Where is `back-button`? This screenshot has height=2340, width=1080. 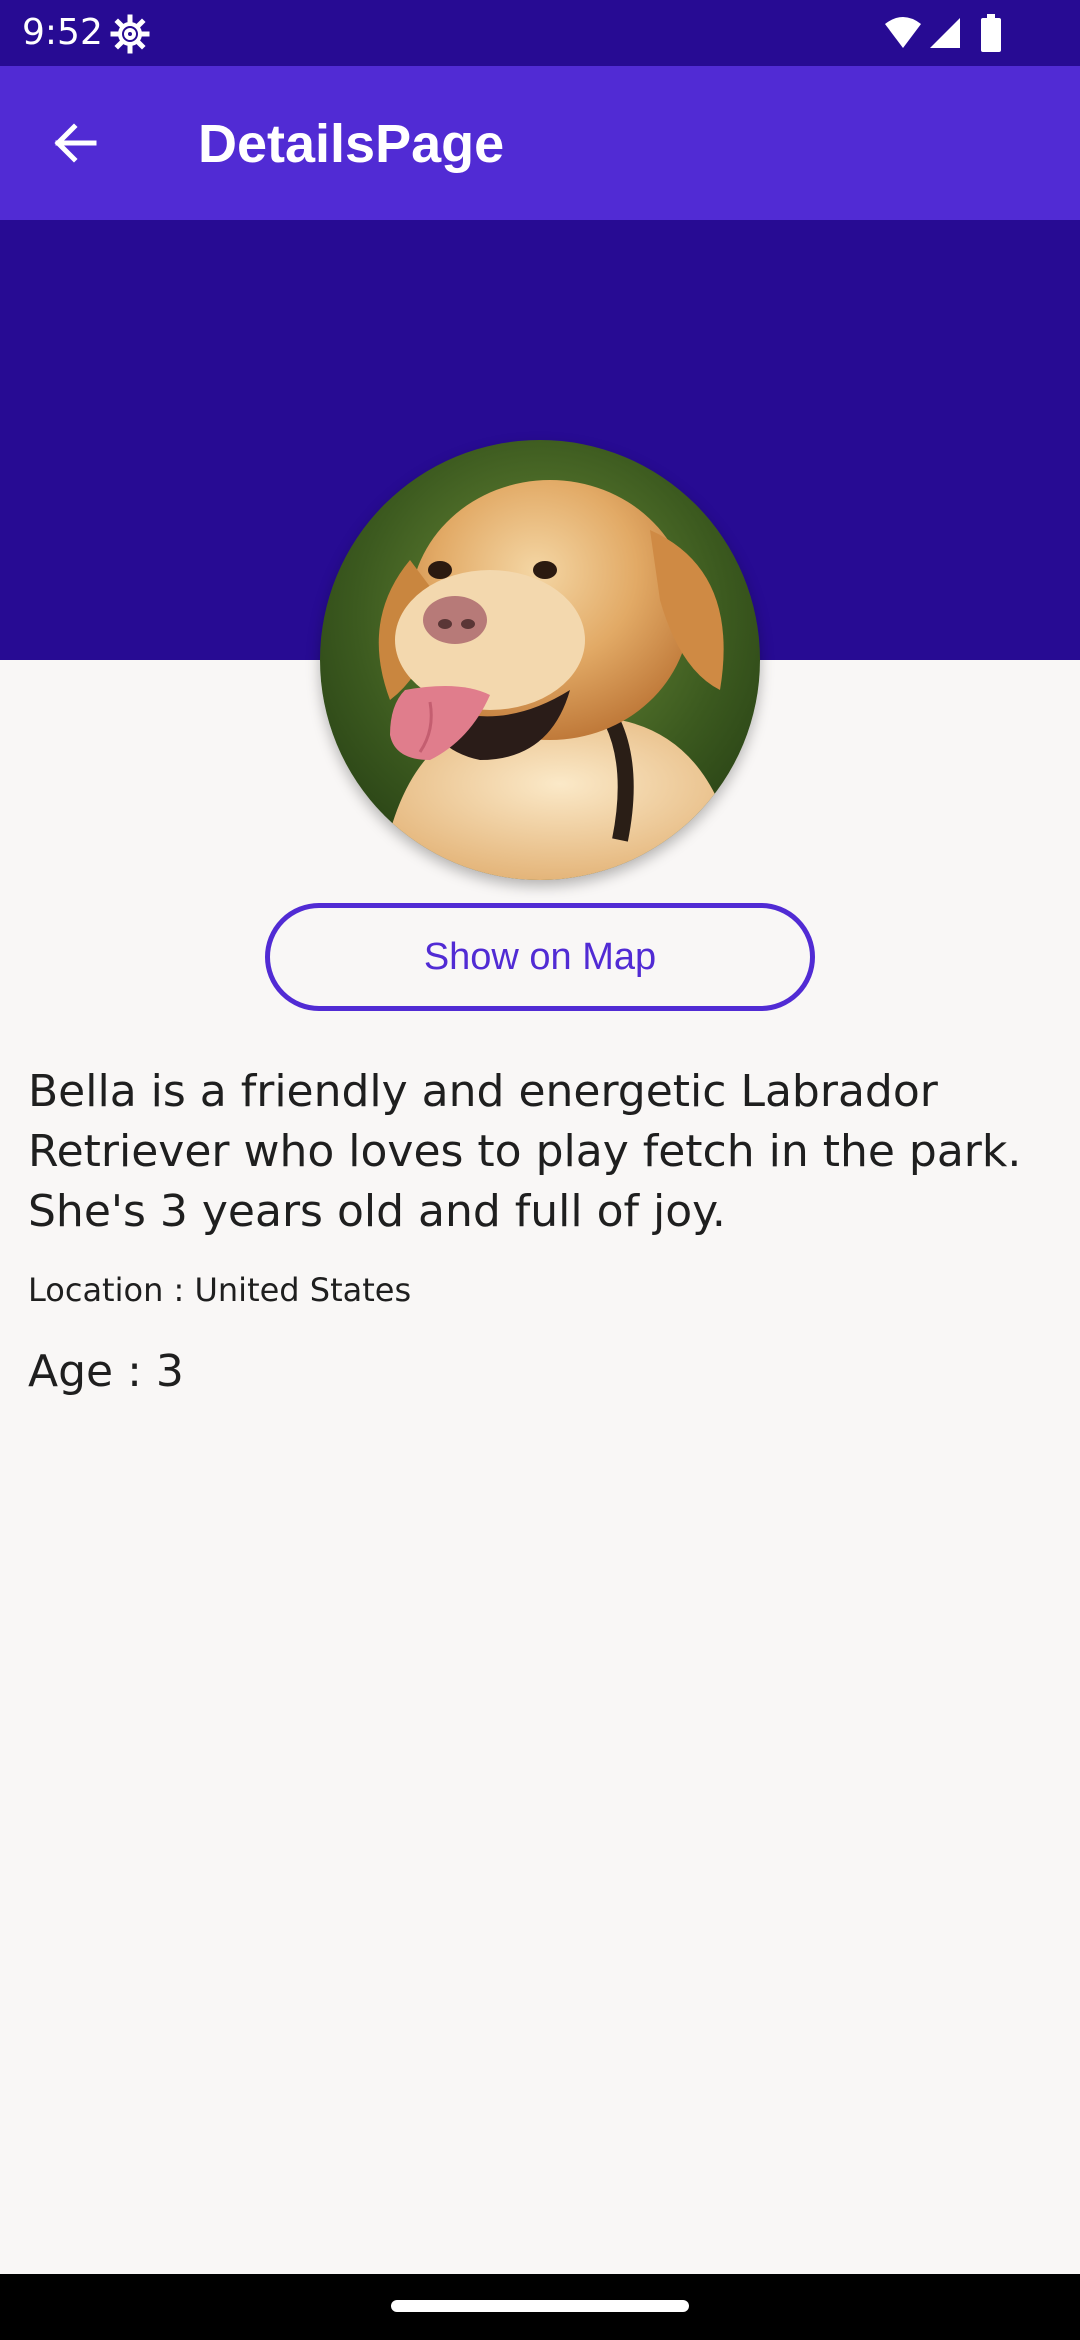 back-button is located at coordinates (75, 143).